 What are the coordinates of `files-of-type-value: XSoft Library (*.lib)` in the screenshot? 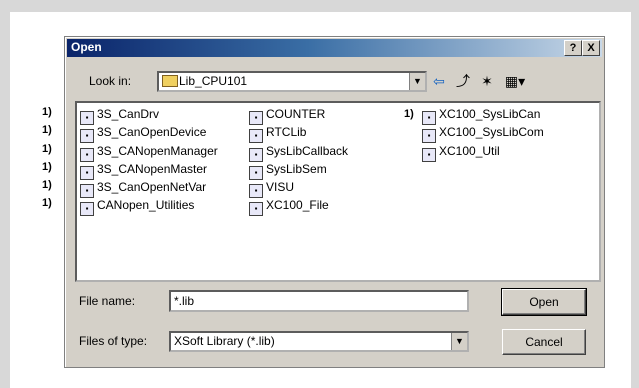 It's located at (224, 341).